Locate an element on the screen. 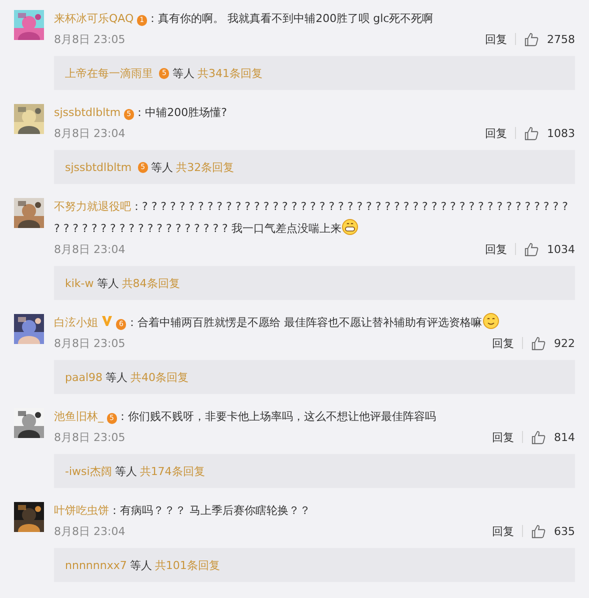 The height and width of the screenshot is (598, 589). like-count: 1034 is located at coordinates (561, 249).